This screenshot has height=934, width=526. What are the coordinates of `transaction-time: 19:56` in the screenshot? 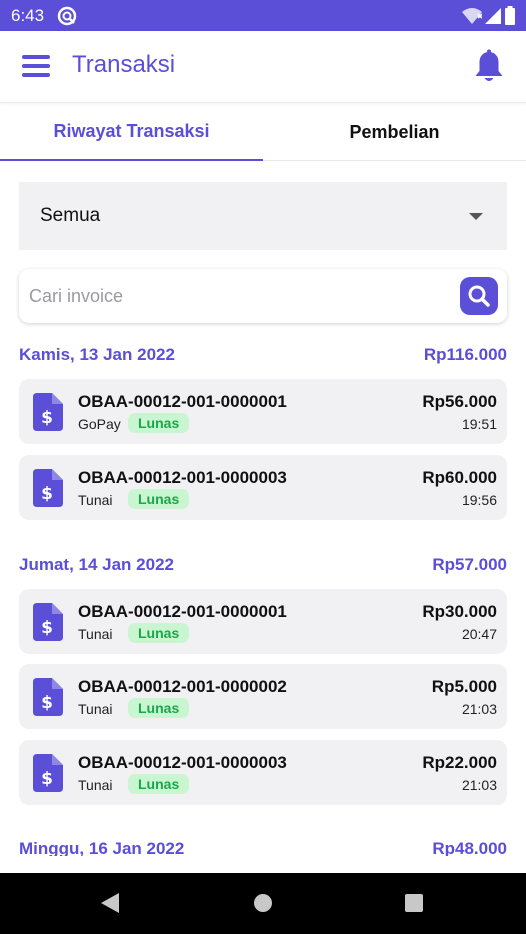 It's located at (479, 500).